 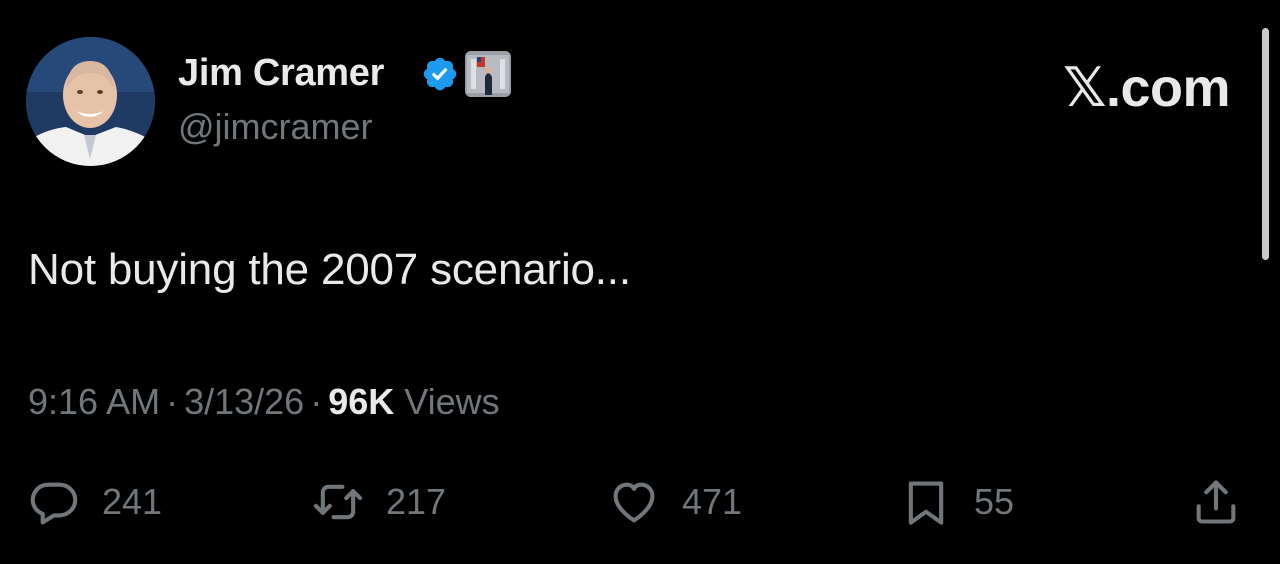 What do you see at coordinates (338, 502) in the screenshot?
I see `retweet-icon` at bounding box center [338, 502].